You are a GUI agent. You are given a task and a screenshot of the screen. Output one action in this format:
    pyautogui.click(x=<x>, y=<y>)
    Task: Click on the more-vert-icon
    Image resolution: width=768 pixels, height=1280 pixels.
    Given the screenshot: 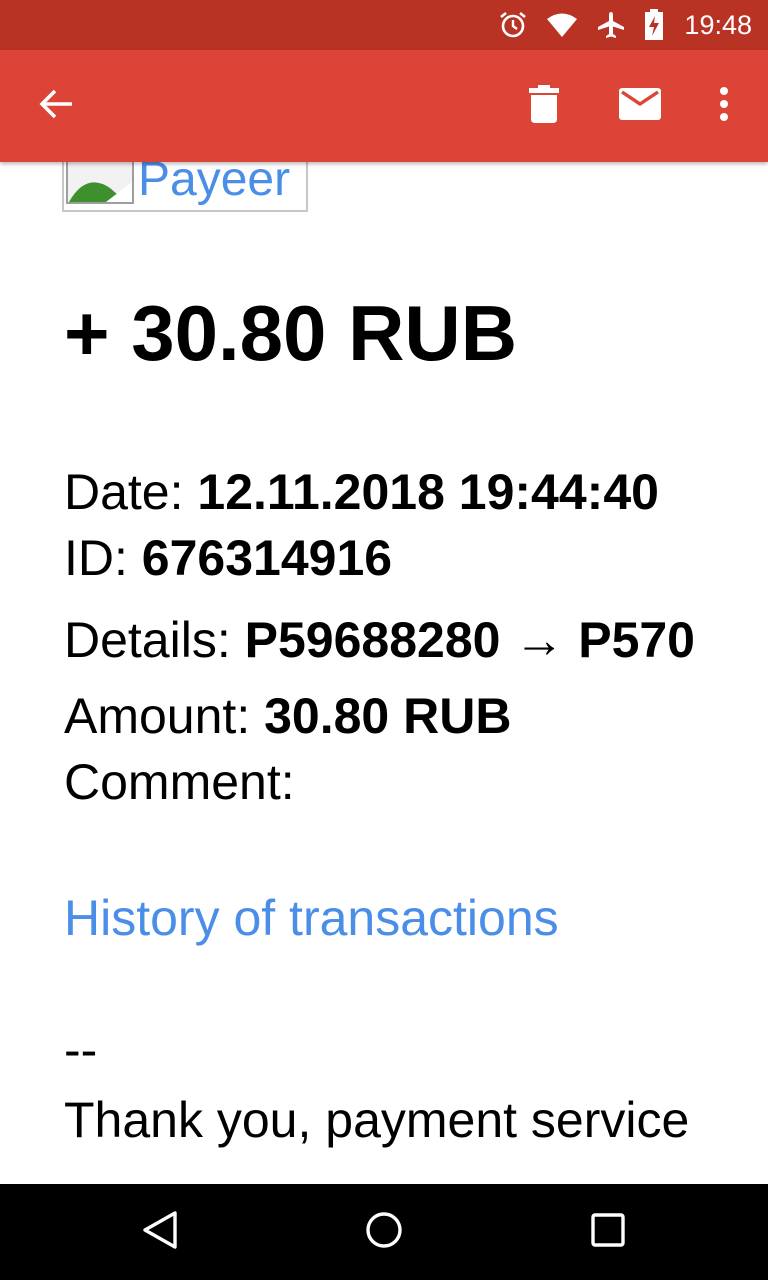 What is the action you would take?
    pyautogui.click(x=724, y=106)
    